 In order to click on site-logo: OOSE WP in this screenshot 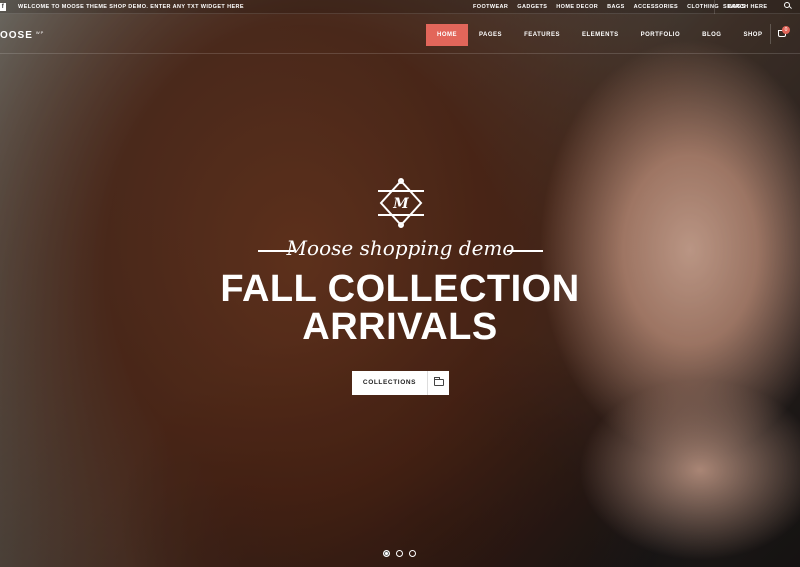, I will do `click(22, 35)`.